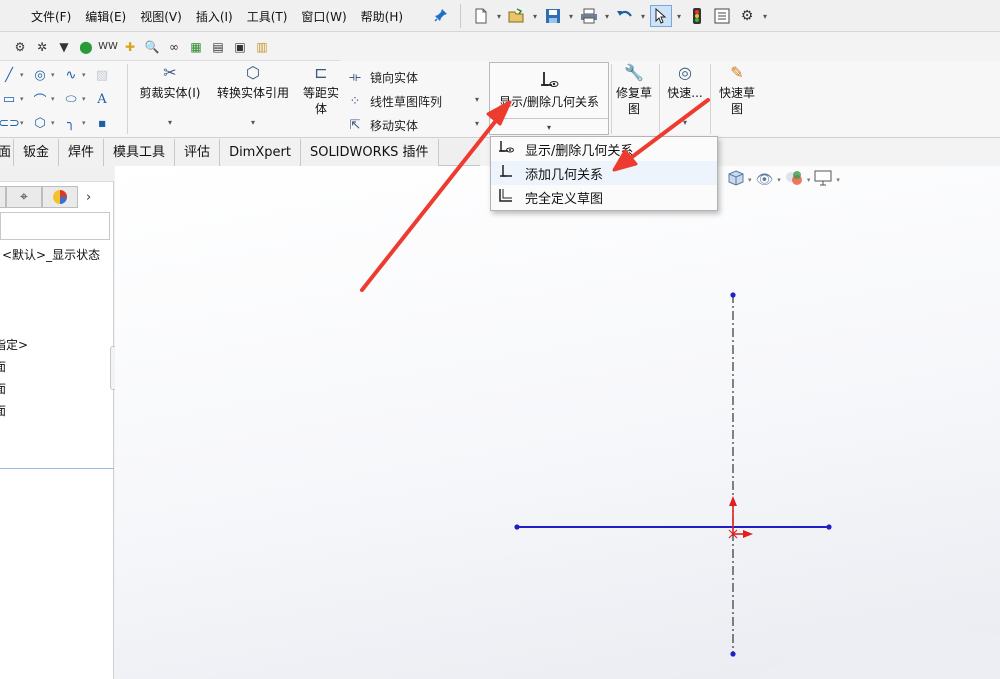 The width and height of the screenshot is (1000, 679). I want to click on undo-icon, so click(625, 16).